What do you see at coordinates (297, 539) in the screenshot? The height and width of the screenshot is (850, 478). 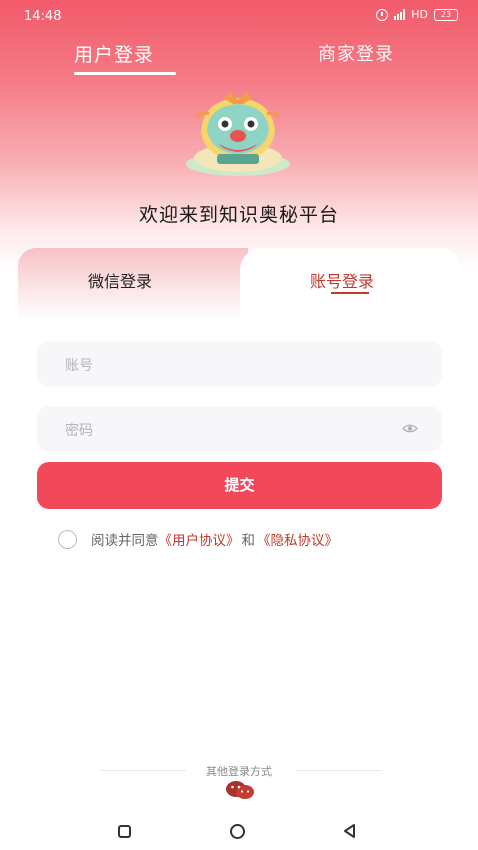 I see `privacy-agreement-link: 《隐私协议》` at bounding box center [297, 539].